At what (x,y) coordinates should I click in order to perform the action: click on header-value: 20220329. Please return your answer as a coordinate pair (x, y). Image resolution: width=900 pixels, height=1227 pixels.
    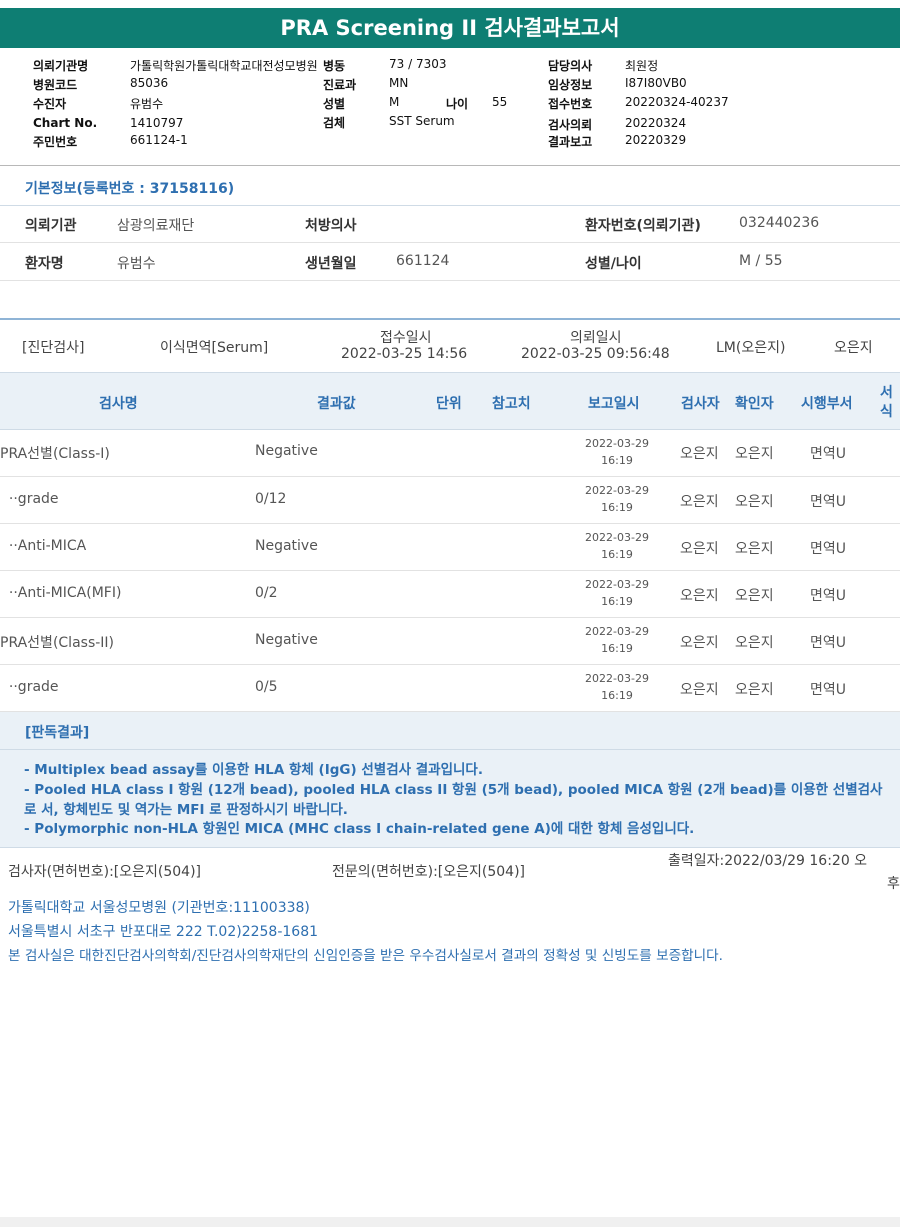
    Looking at the image, I should click on (656, 140).